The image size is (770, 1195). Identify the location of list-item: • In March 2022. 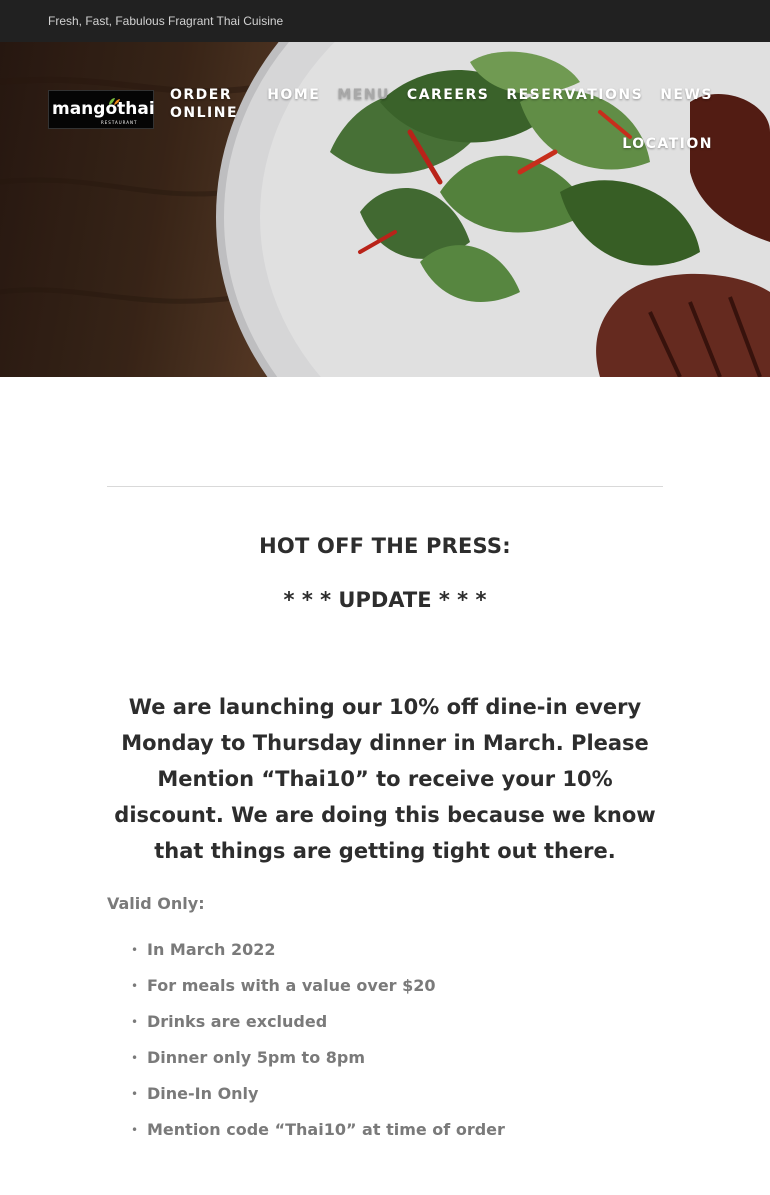
(318, 955).